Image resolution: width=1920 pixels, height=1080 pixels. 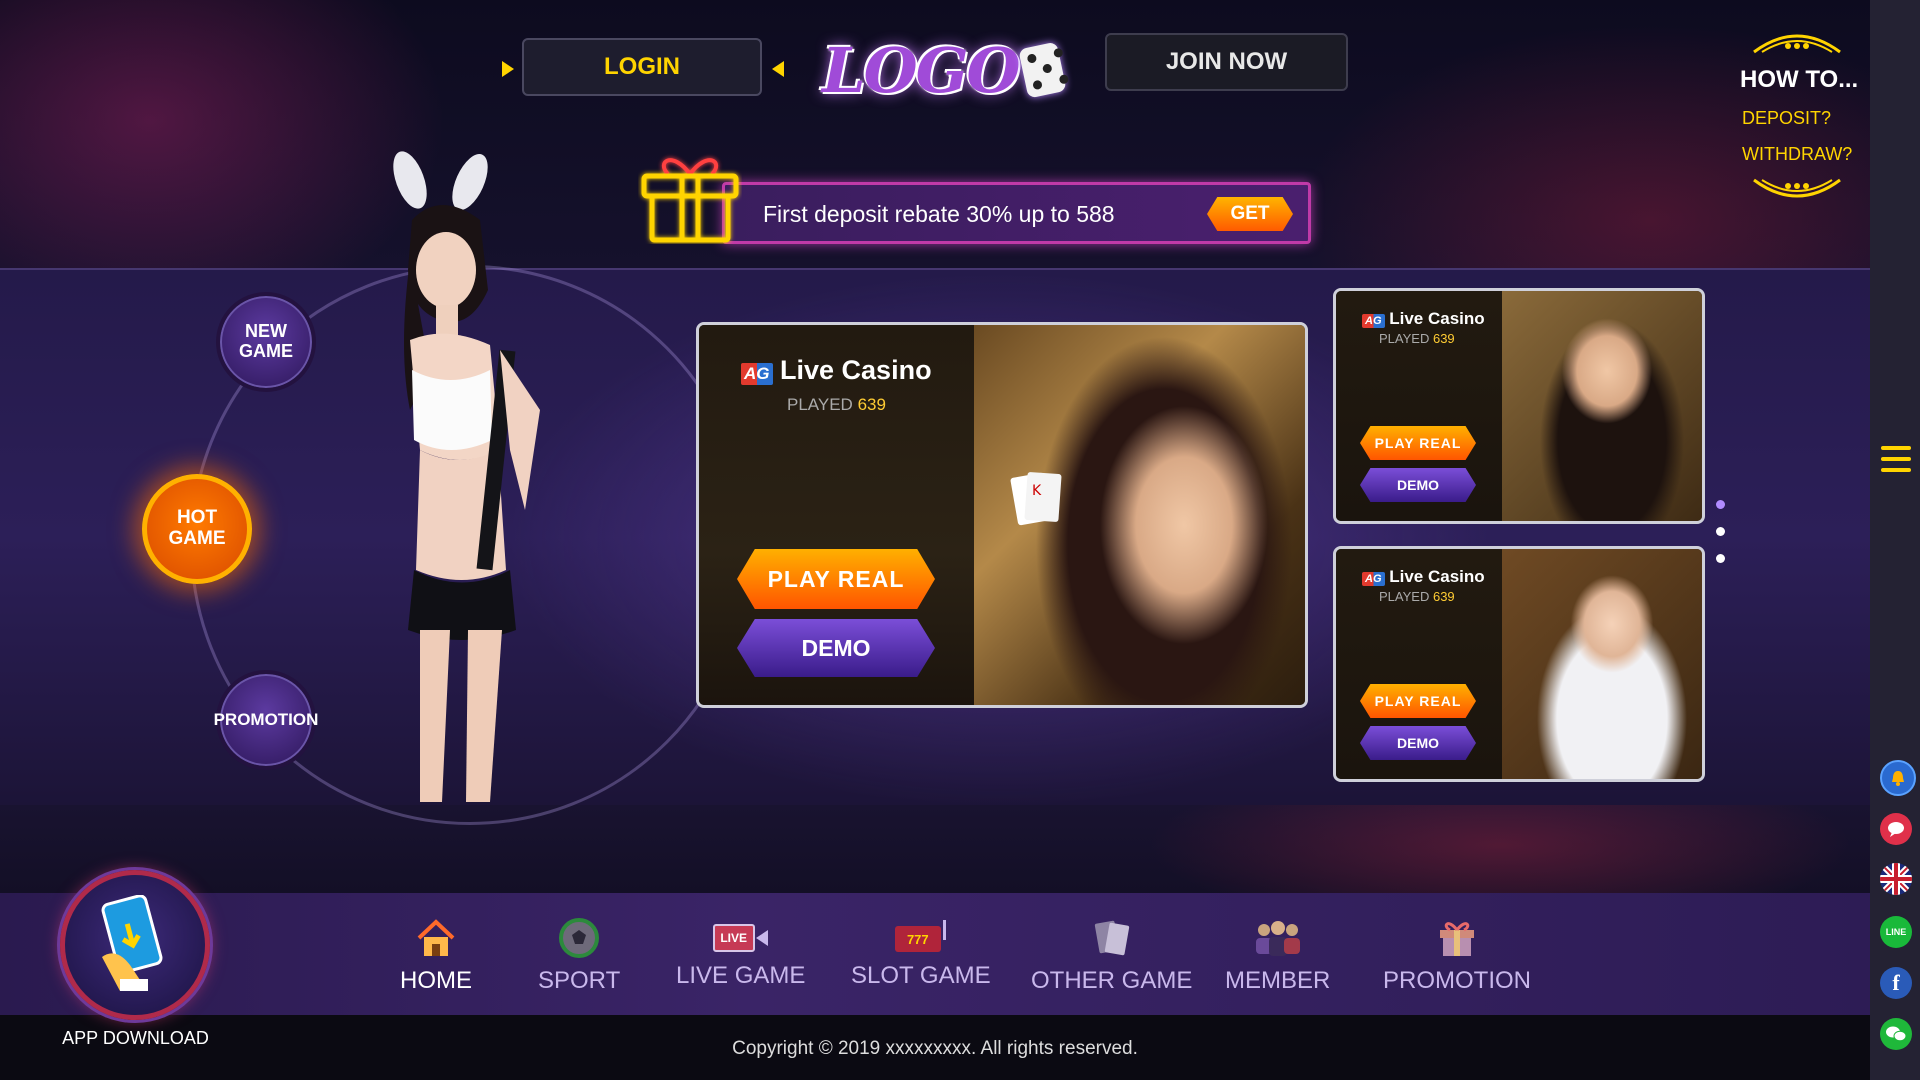 I want to click on site-logo: LOGO, so click(x=945, y=70).